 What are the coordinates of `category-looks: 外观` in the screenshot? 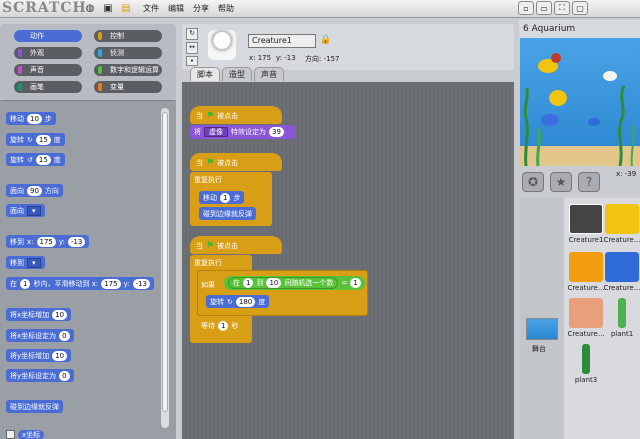 It's located at (48, 53).